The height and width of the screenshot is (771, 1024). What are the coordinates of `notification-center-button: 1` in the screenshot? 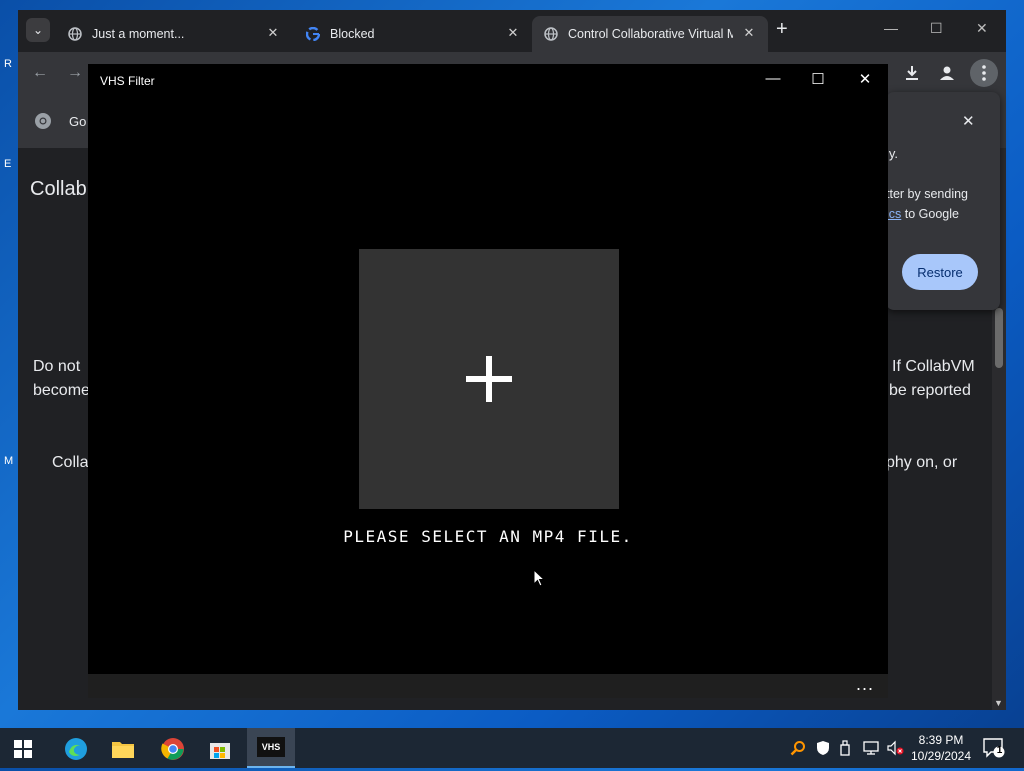 It's located at (994, 750).